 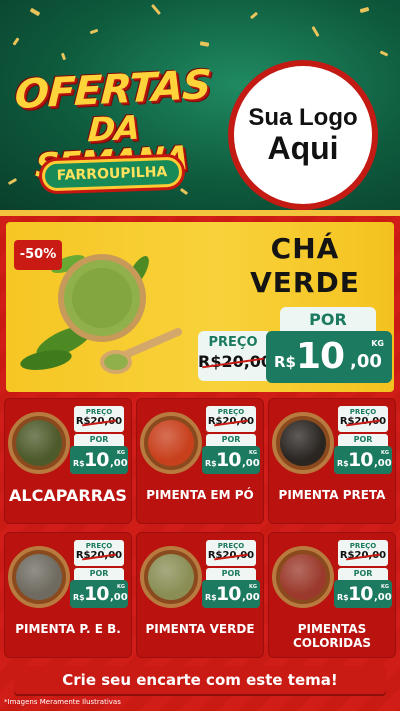 What do you see at coordinates (332, 495) in the screenshot?
I see `product-name: PIMENTA PRETA` at bounding box center [332, 495].